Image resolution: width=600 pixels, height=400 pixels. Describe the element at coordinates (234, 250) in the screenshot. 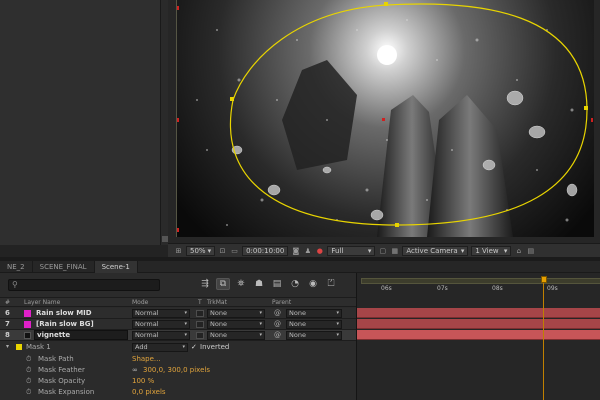

I see `mask-visibility-icon: ▭` at that location.